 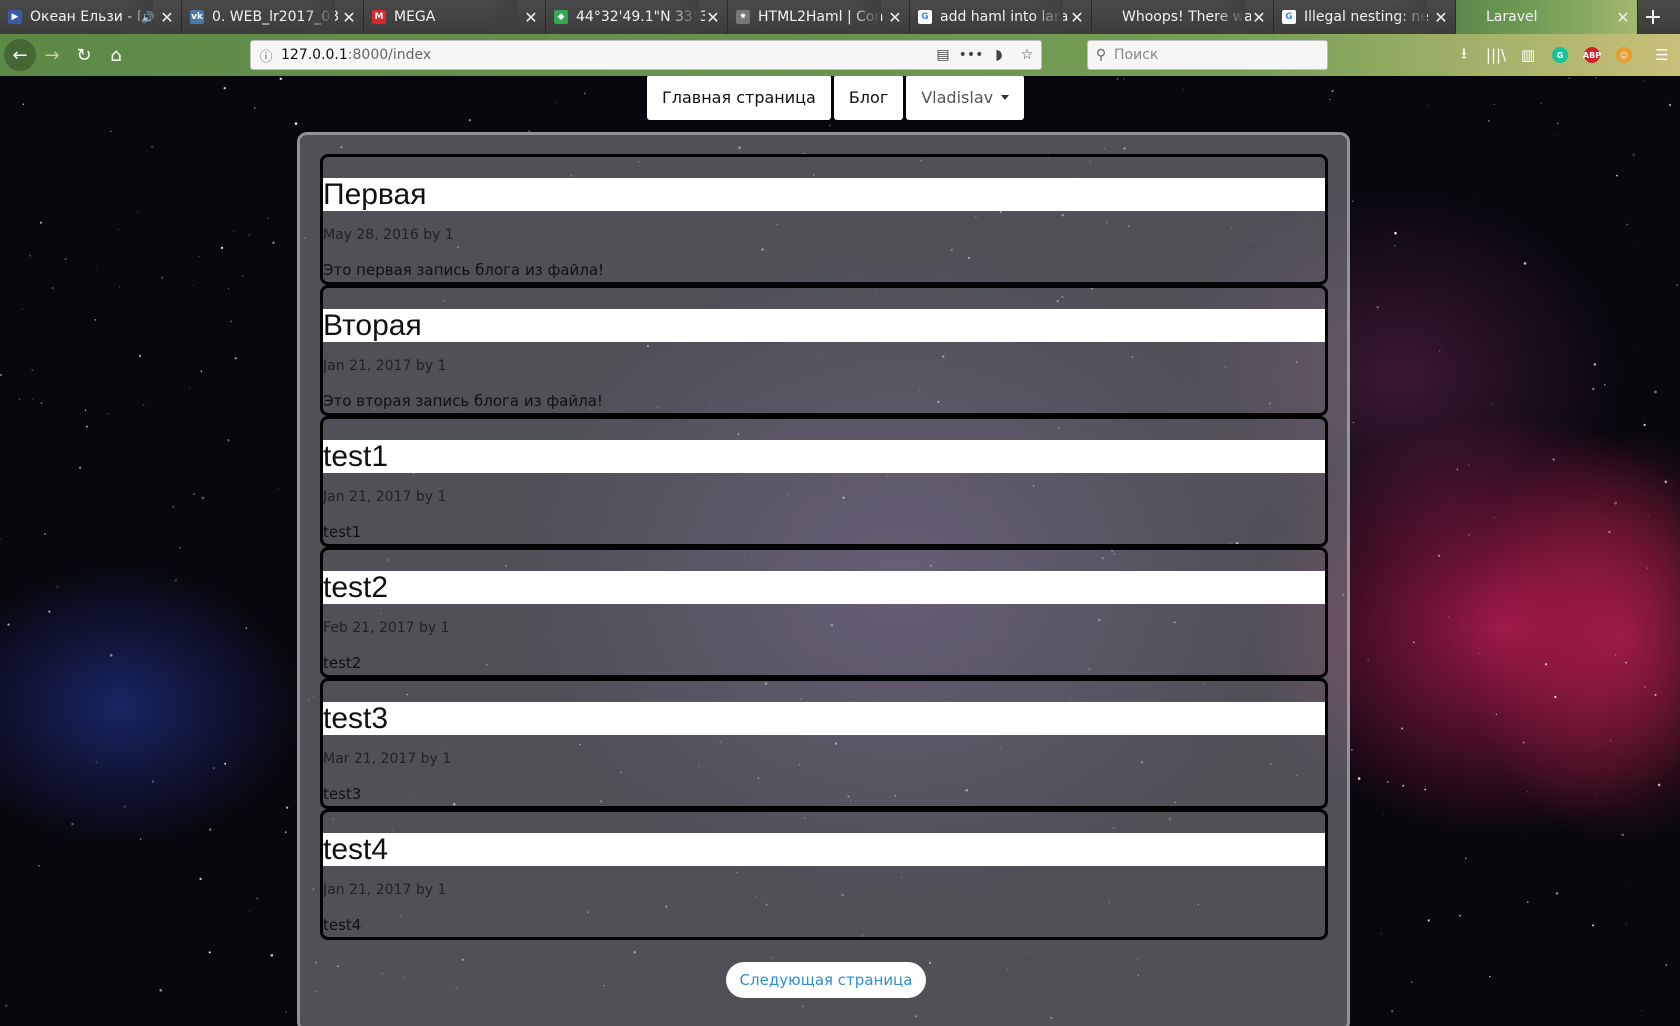 What do you see at coordinates (824, 456) in the screenshot?
I see `post-title: test1` at bounding box center [824, 456].